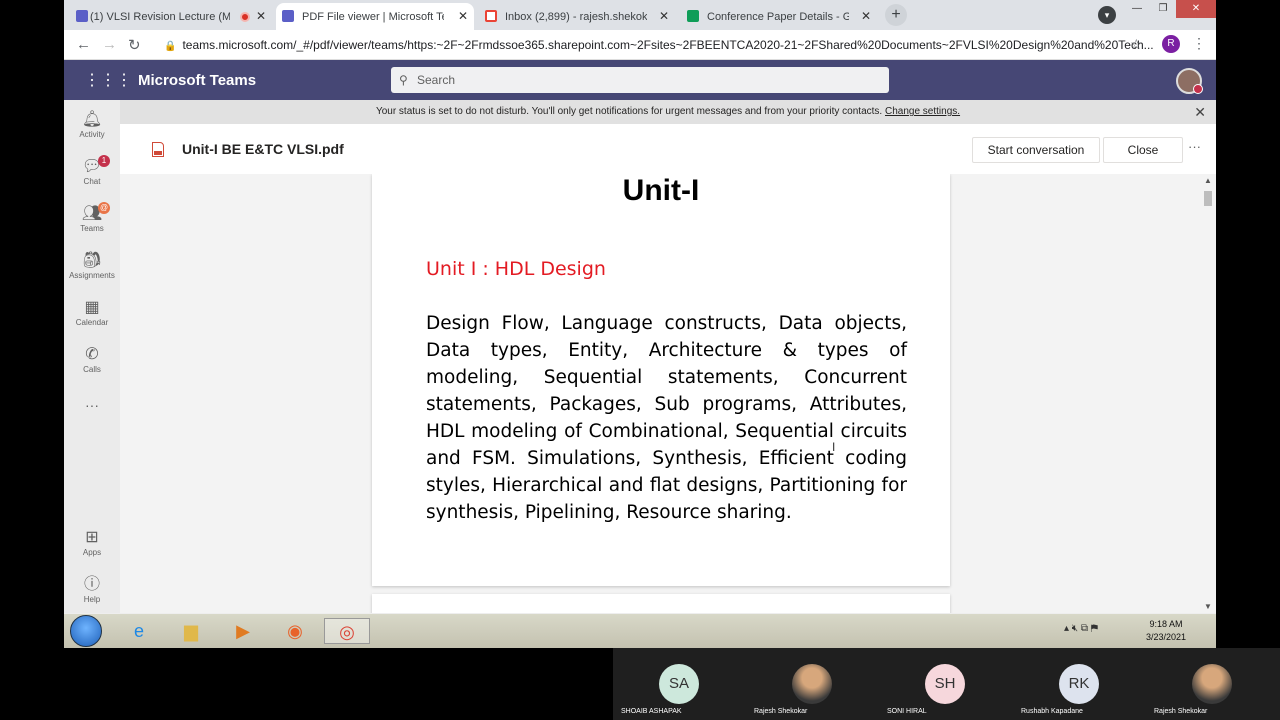 Image resolution: width=1280 pixels, height=720 pixels. What do you see at coordinates (134, 45) in the screenshot?
I see `reload-icon: ↻` at bounding box center [134, 45].